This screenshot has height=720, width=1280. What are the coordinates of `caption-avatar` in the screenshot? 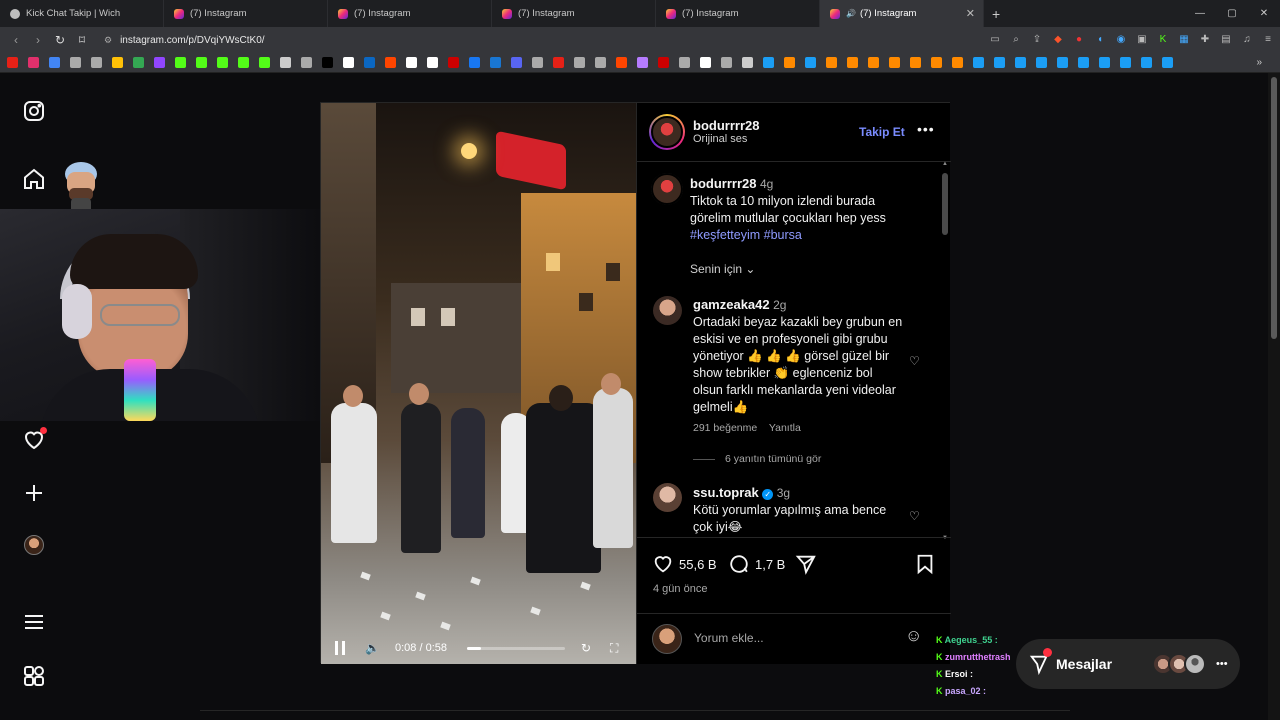 It's located at (667, 189).